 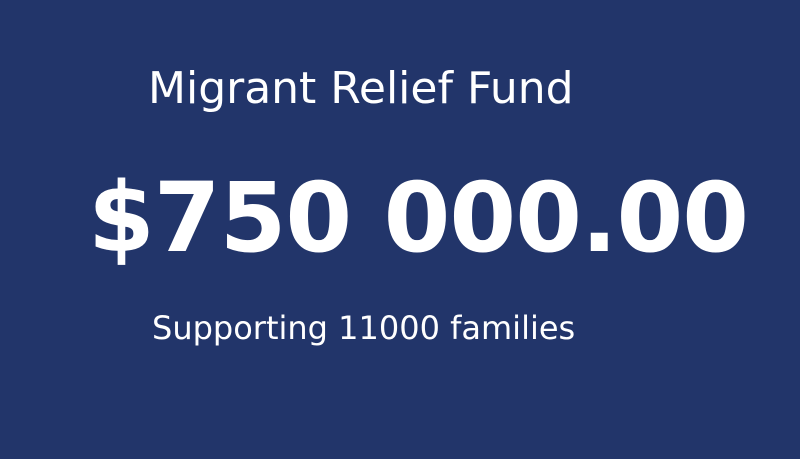 What do you see at coordinates (364, 328) in the screenshot?
I see `fund-subtitle: Supporting 11000 families` at bounding box center [364, 328].